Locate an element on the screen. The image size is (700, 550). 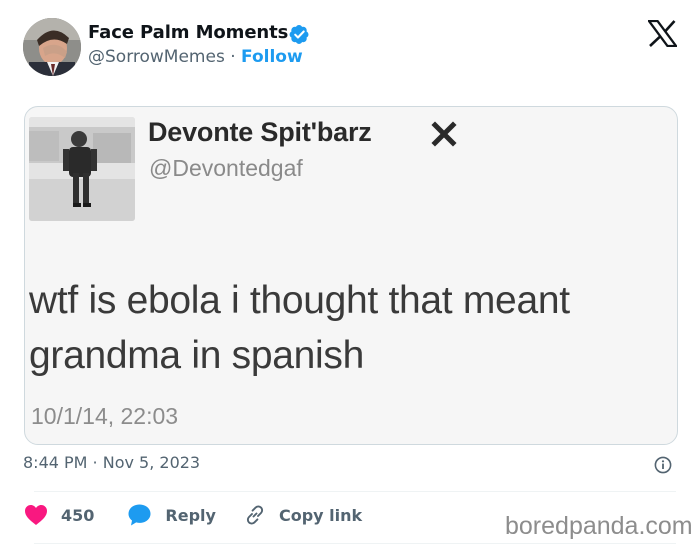
avatar-image is located at coordinates (52, 47).